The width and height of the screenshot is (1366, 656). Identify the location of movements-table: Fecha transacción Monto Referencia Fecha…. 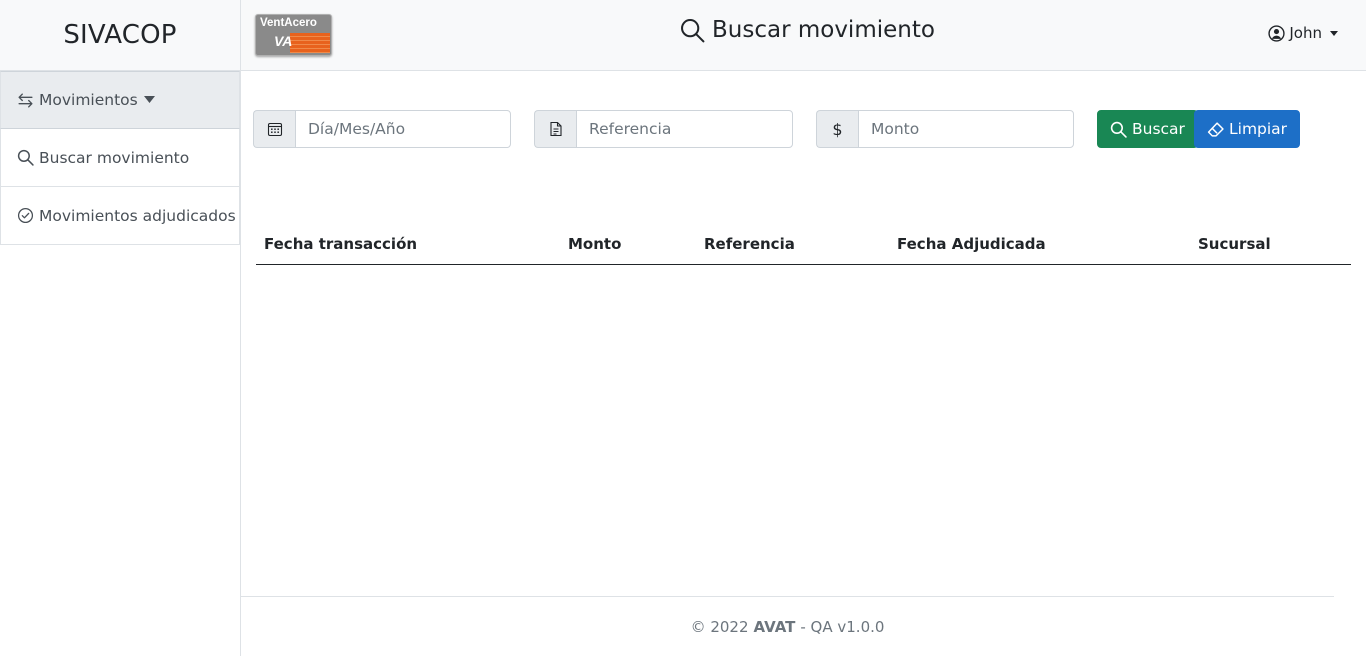
(803, 245).